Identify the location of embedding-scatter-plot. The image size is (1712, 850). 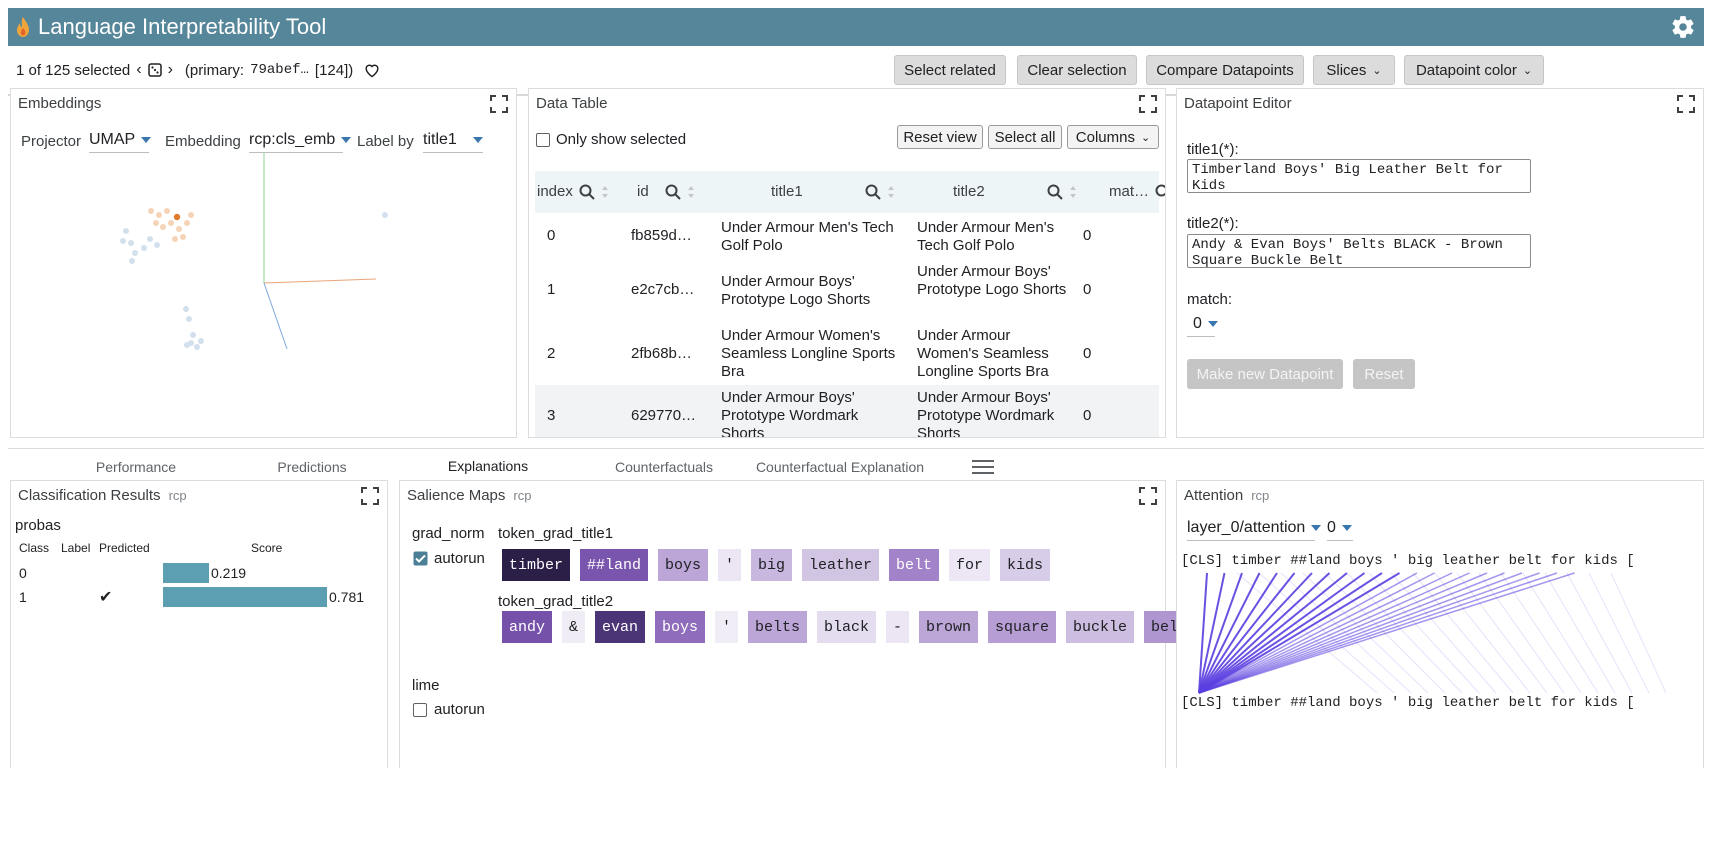
(263, 295).